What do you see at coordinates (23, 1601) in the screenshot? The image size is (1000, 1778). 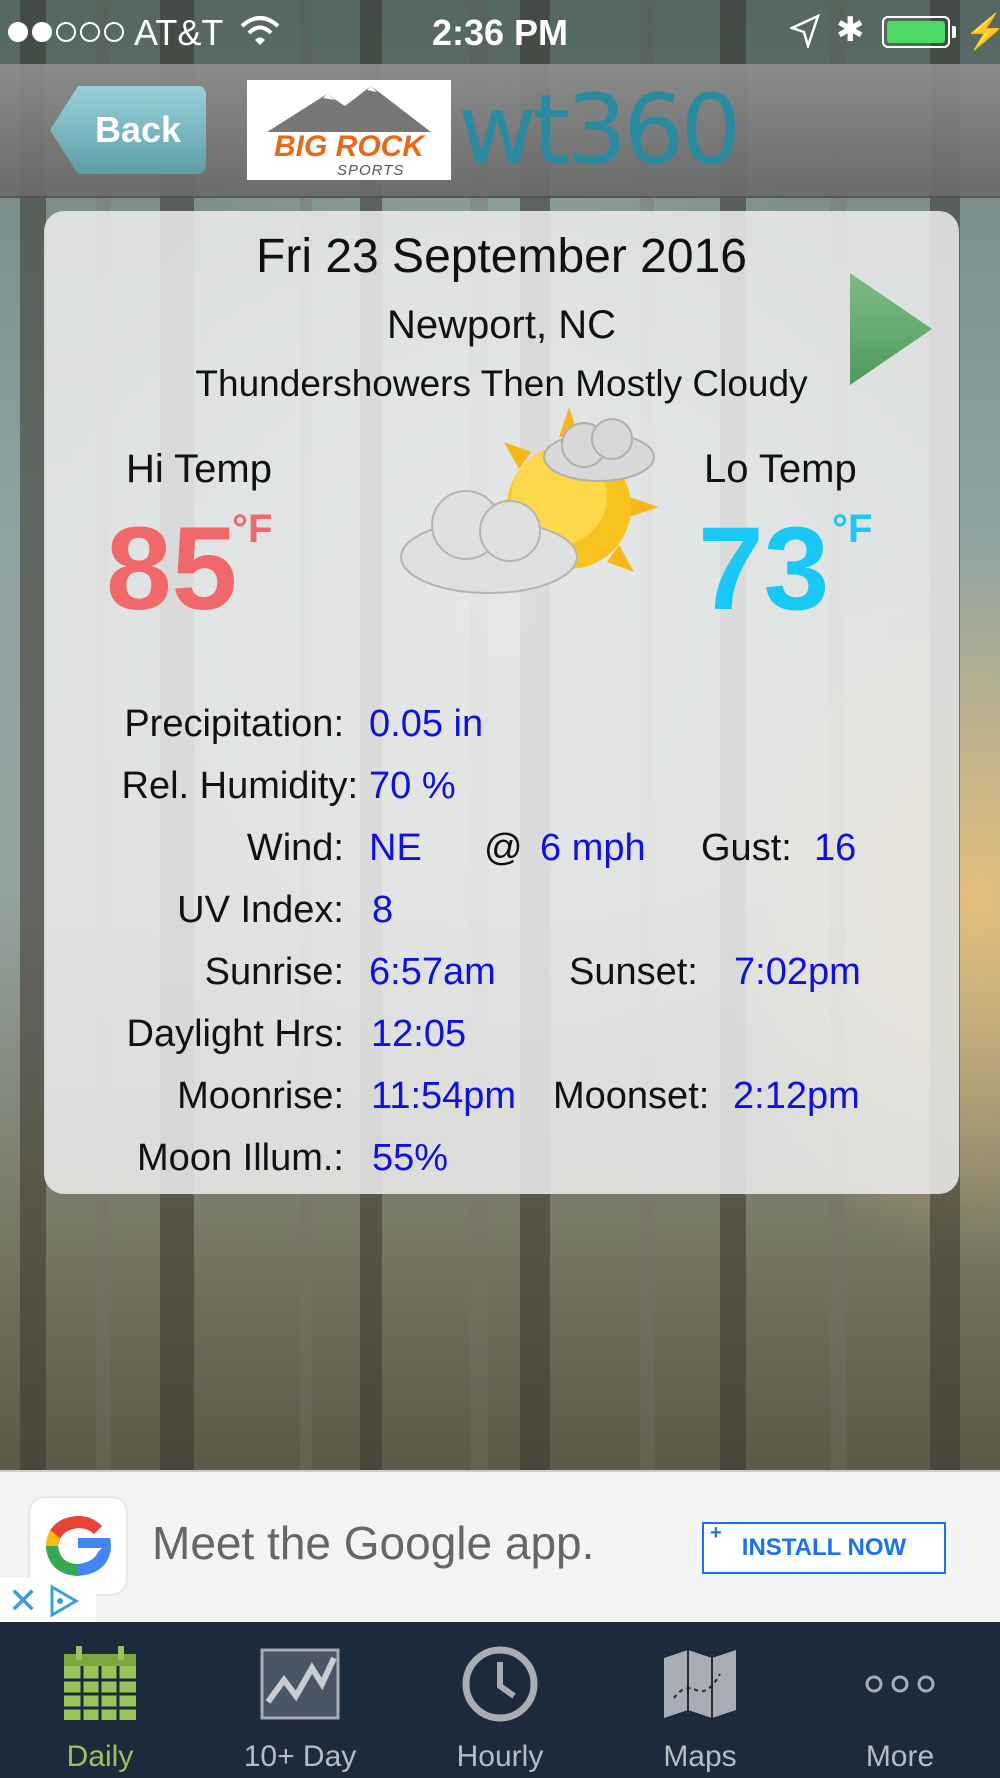 I see `close-ad-icon: ✕` at bounding box center [23, 1601].